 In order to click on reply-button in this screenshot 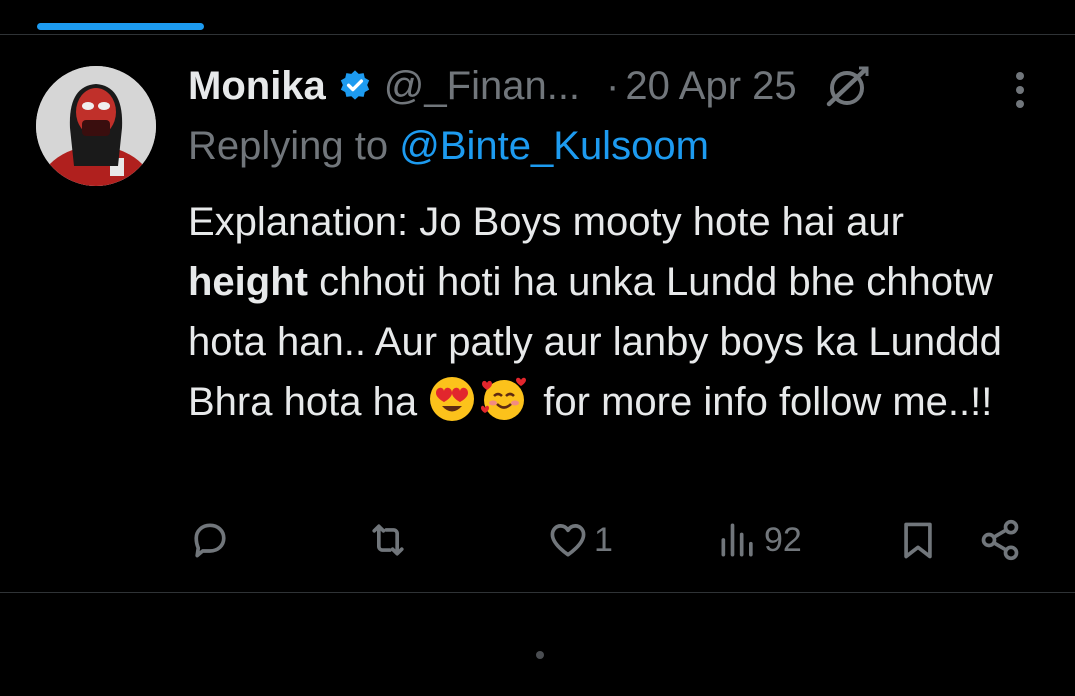, I will do `click(212, 540)`.